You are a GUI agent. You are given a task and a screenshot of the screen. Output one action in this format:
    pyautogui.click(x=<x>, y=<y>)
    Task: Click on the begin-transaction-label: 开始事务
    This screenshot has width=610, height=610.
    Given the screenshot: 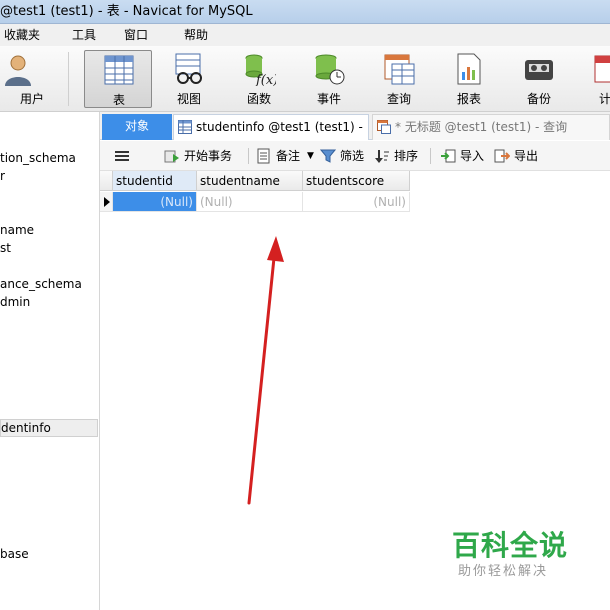 What is the action you would take?
    pyautogui.click(x=208, y=156)
    